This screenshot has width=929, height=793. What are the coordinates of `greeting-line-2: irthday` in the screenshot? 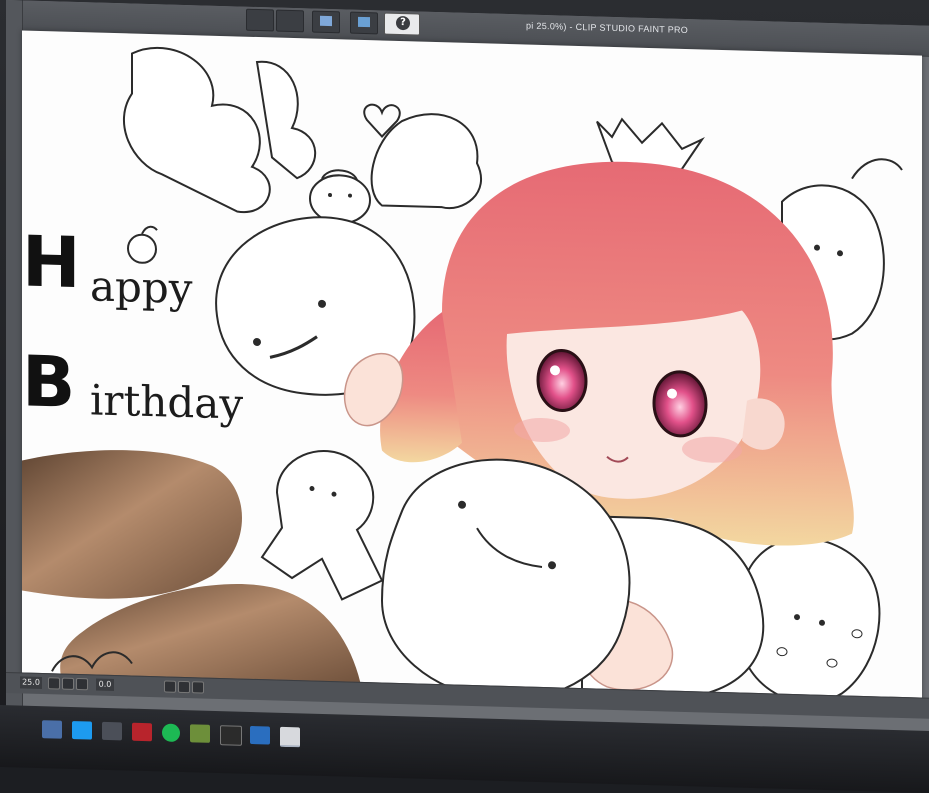 It's located at (166, 401).